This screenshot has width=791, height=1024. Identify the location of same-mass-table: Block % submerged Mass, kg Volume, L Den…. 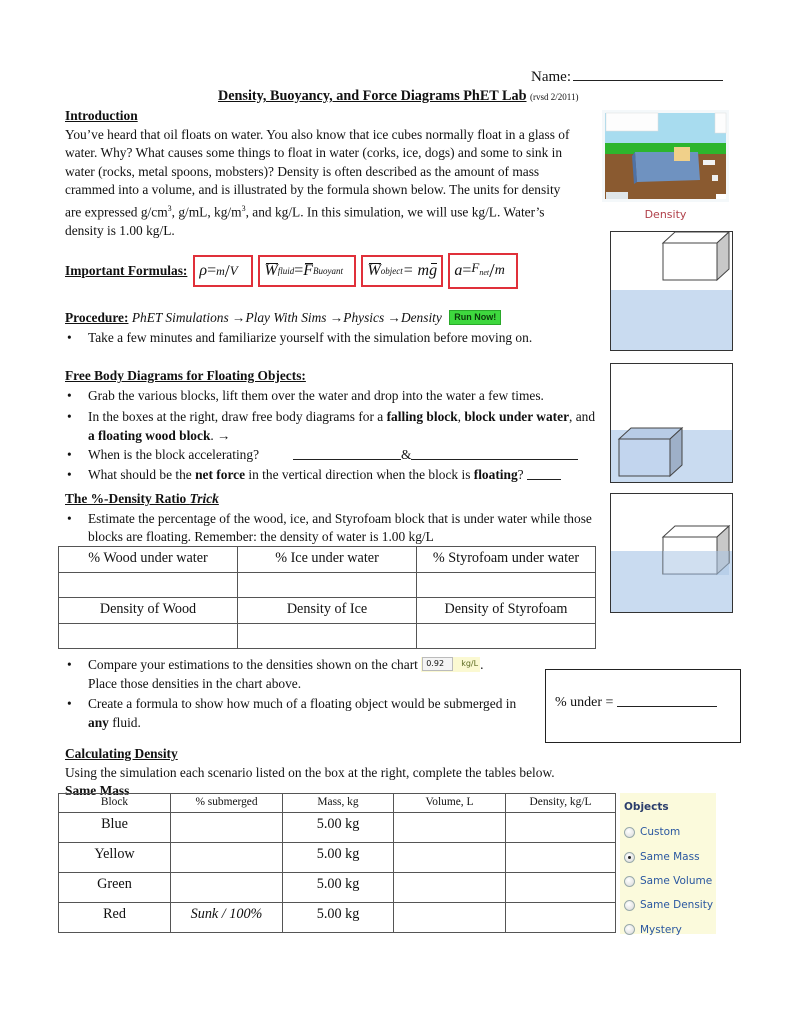
(337, 863).